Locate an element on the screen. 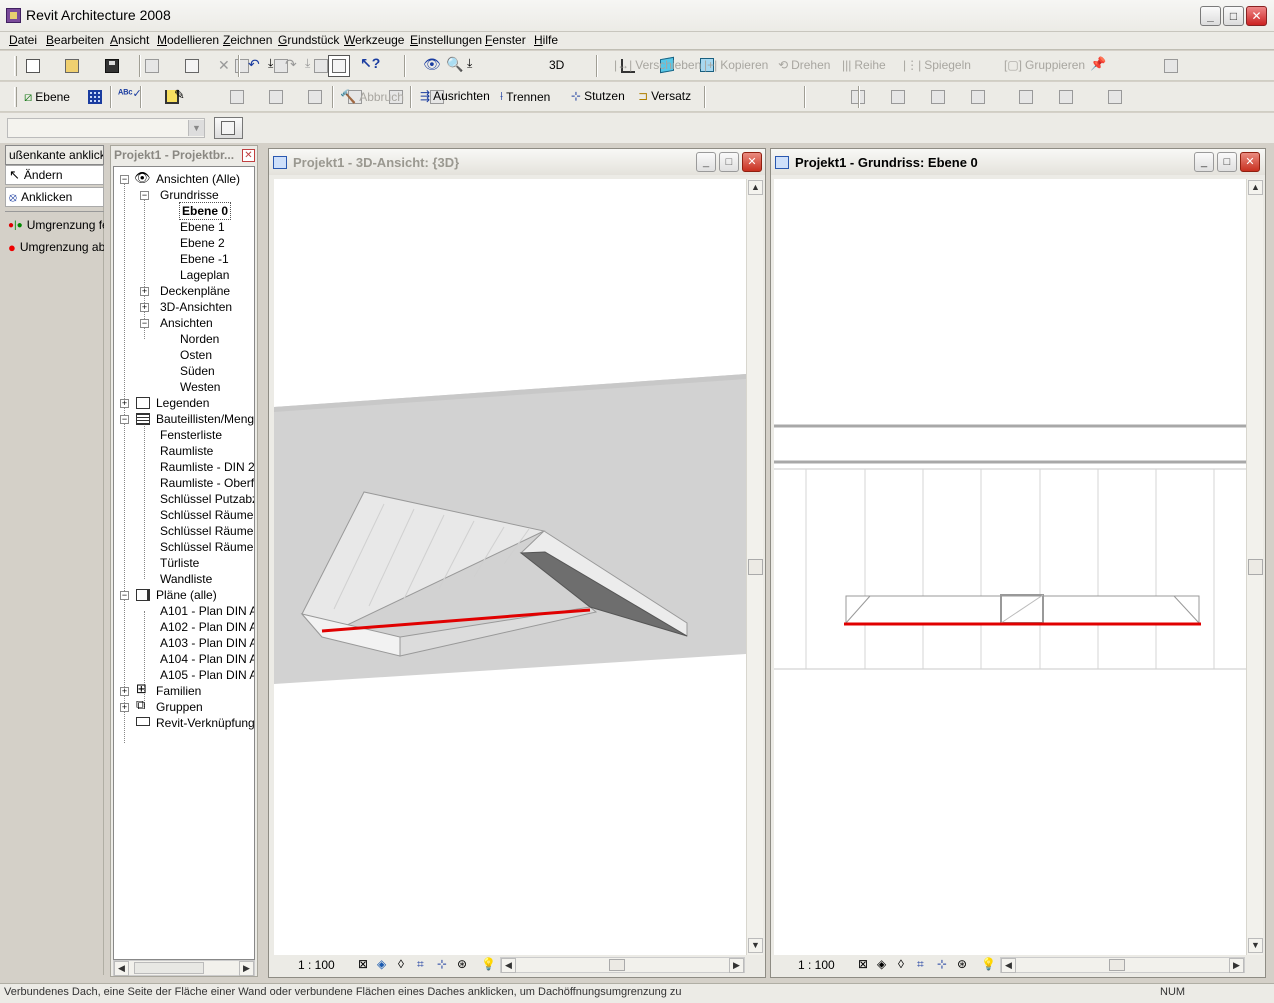 This screenshot has width=1274, height=1003. 3d-label: 3D is located at coordinates (556, 65).